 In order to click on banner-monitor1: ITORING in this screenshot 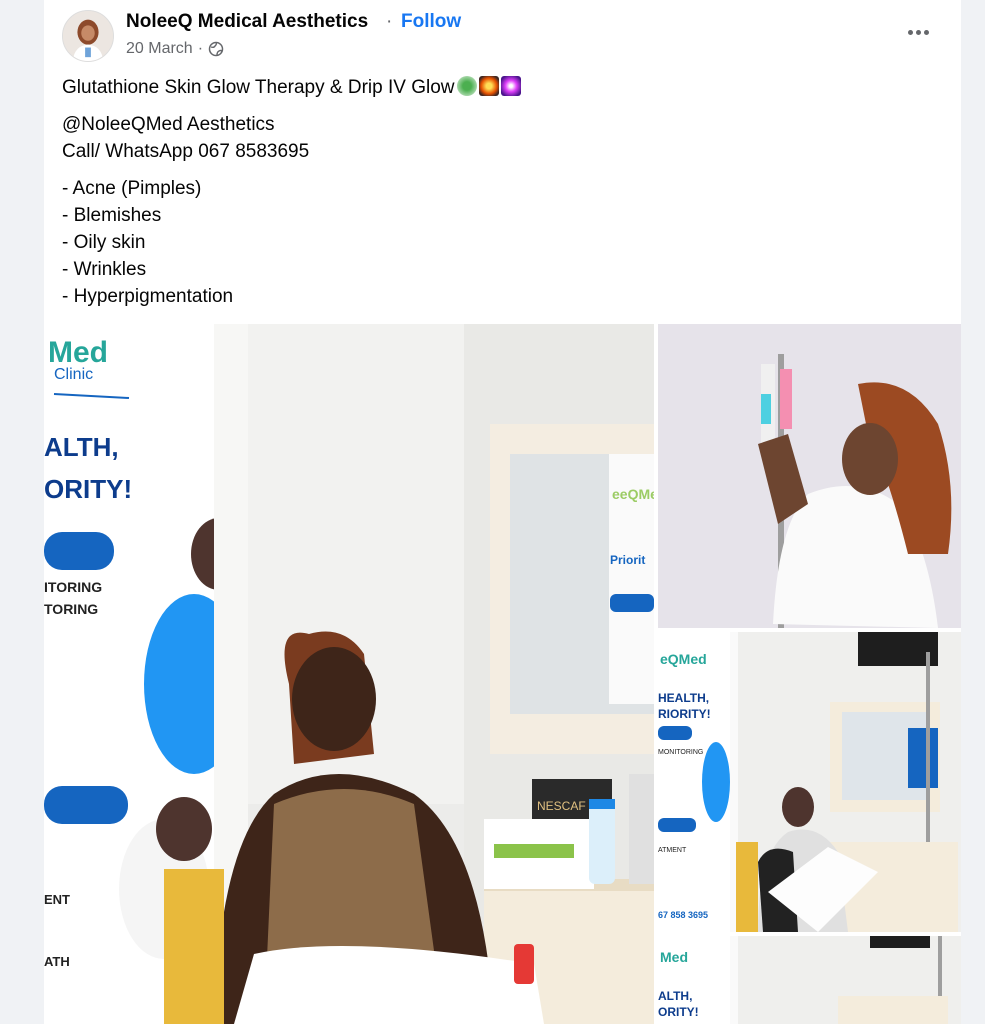, I will do `click(73, 587)`.